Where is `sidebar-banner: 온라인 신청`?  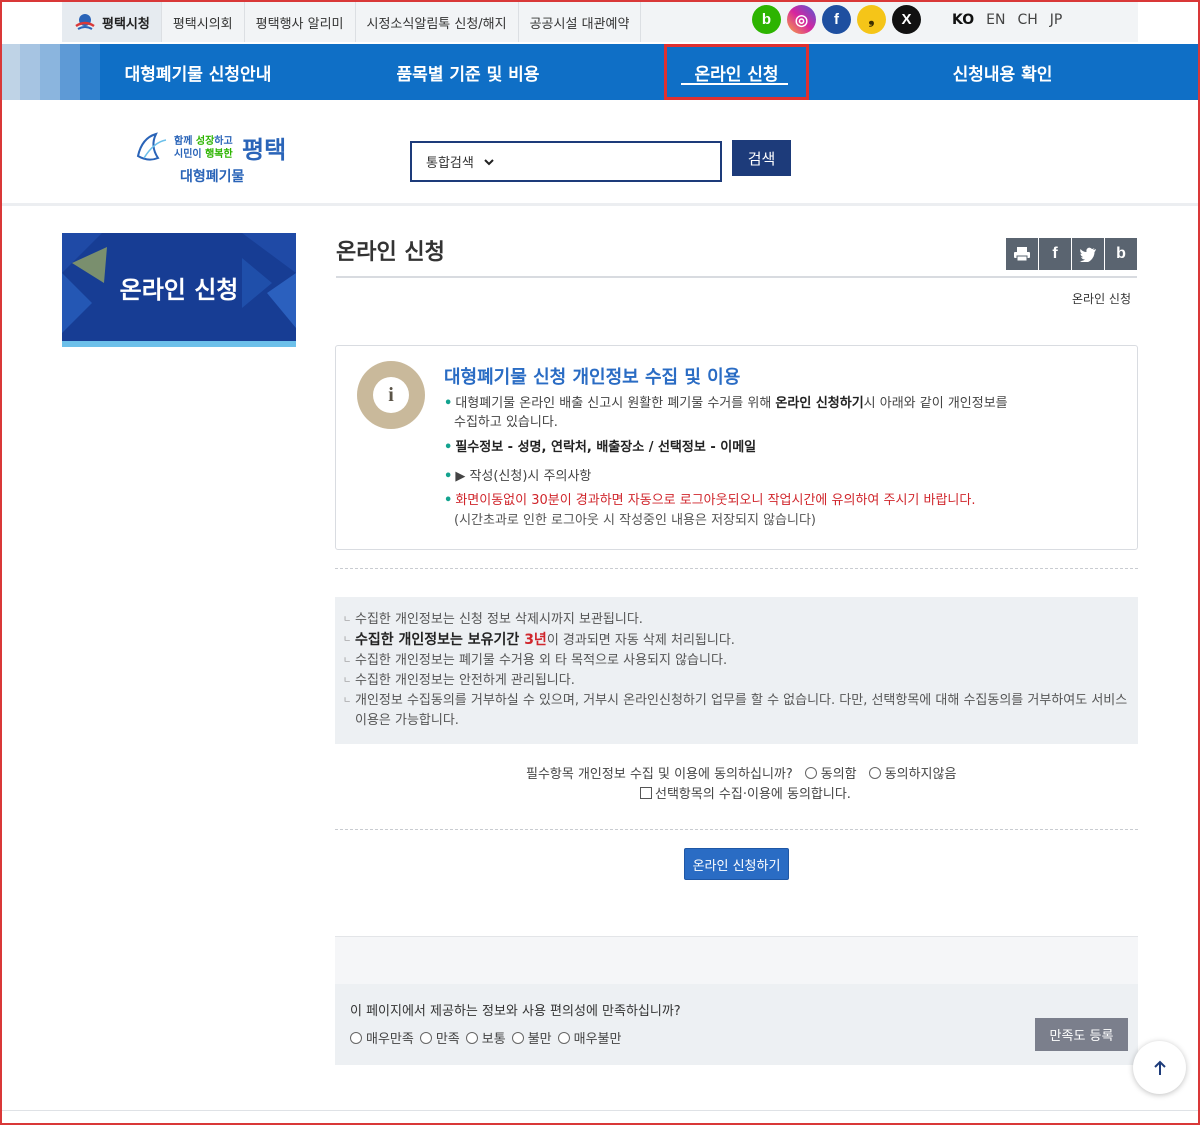
sidebar-banner: 온라인 신청 is located at coordinates (179, 287).